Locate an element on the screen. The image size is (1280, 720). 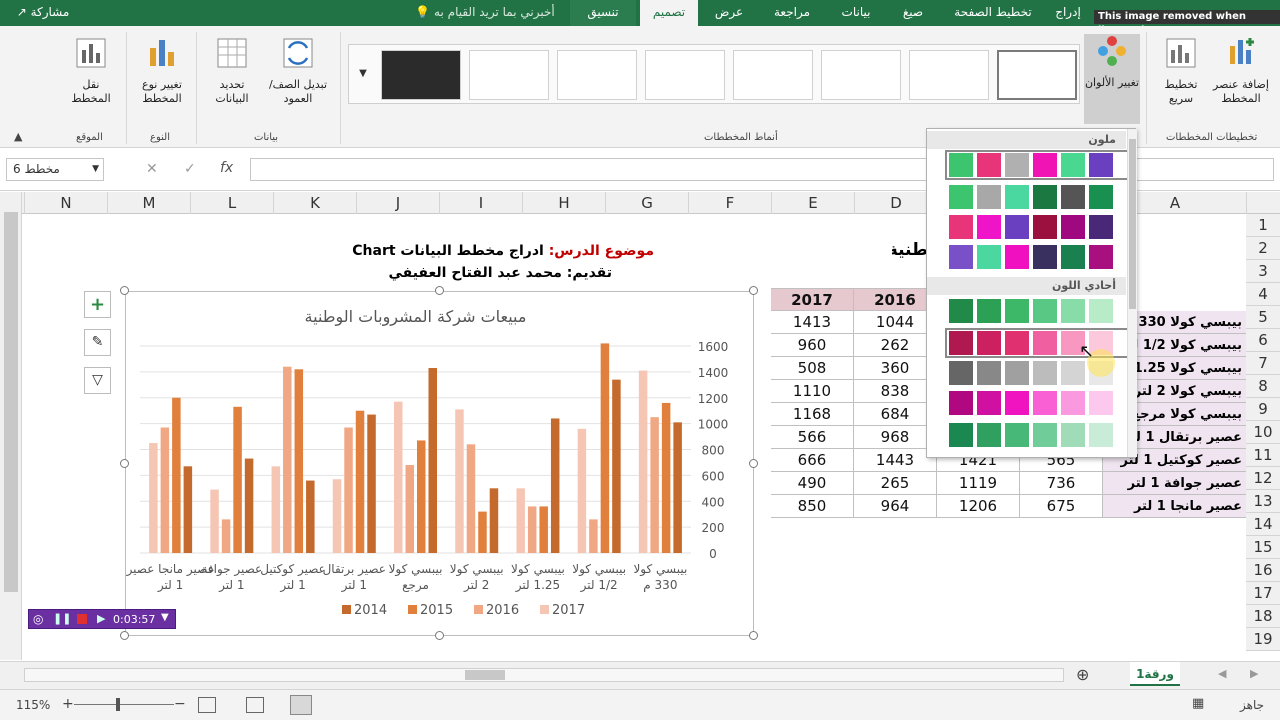
row-header: 2 is located at coordinates (1263, 248).